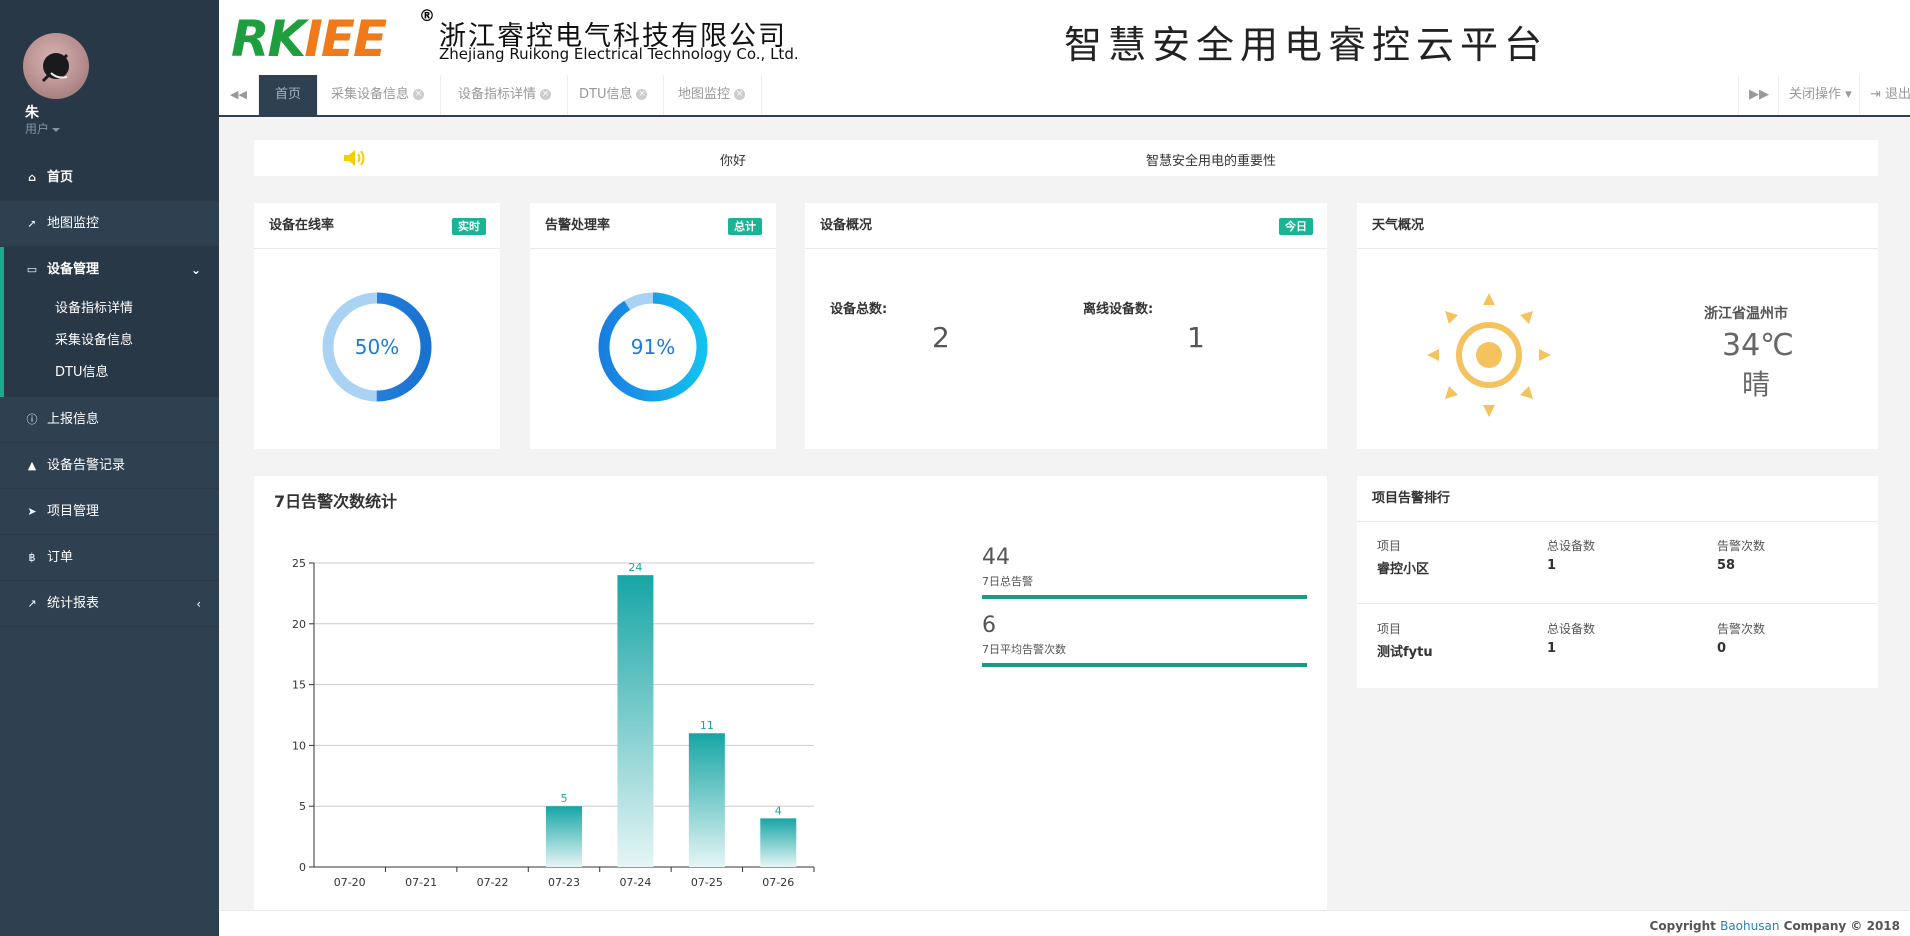 Image resolution: width=1910 pixels, height=936 pixels. I want to click on card-title-text: 设备概况, so click(846, 225).